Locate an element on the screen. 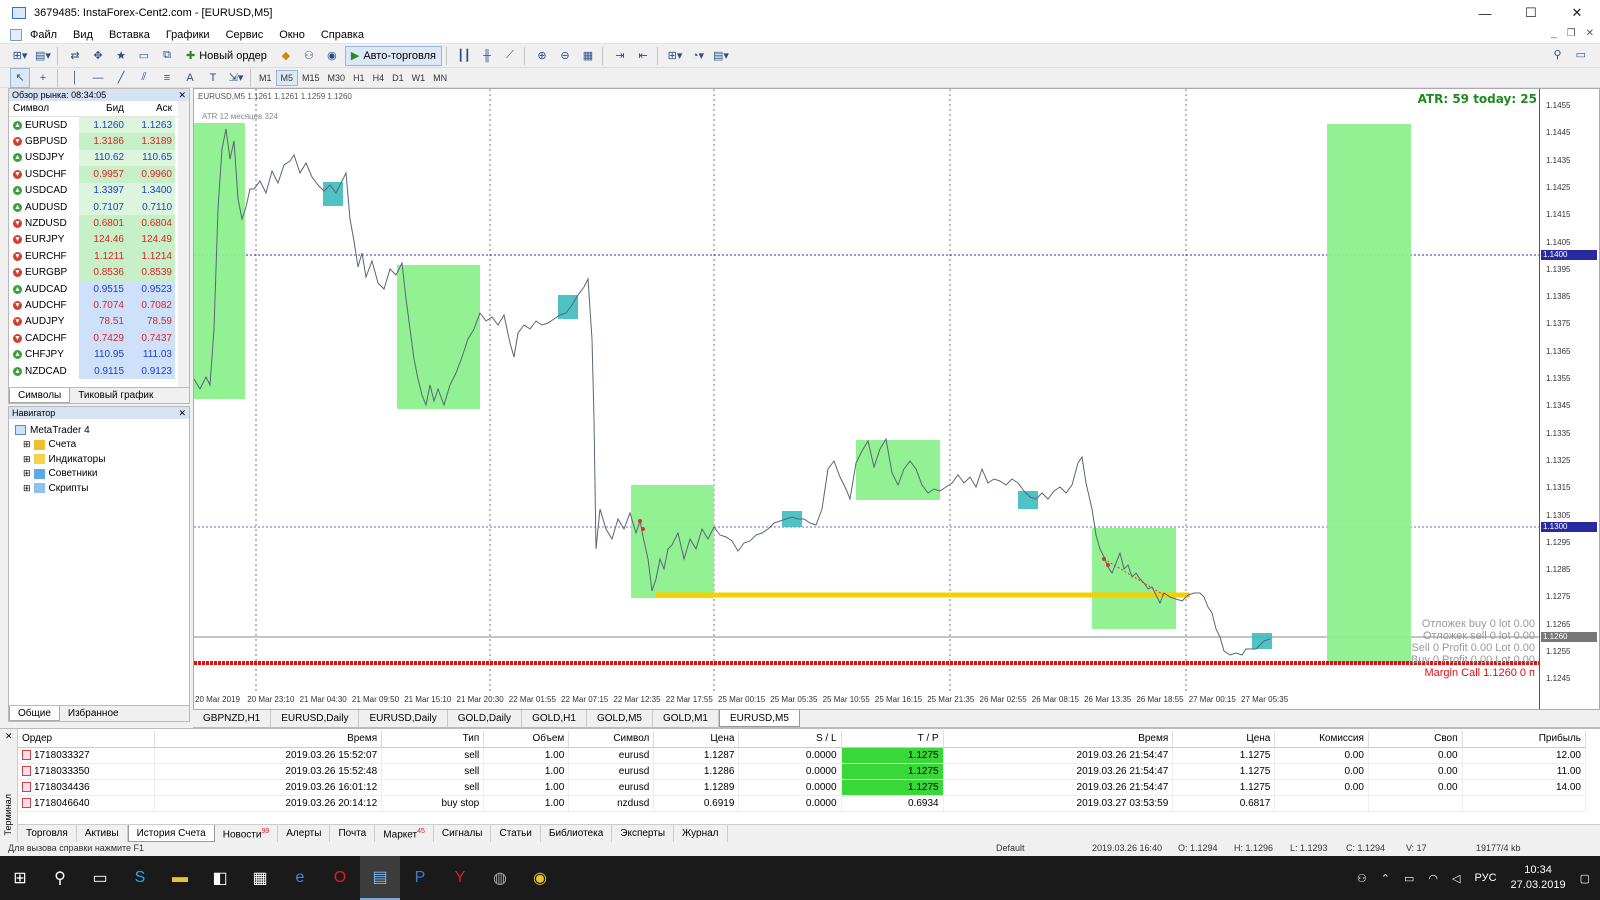  metatrader-taskbar-icon: ▤ is located at coordinates (380, 878).